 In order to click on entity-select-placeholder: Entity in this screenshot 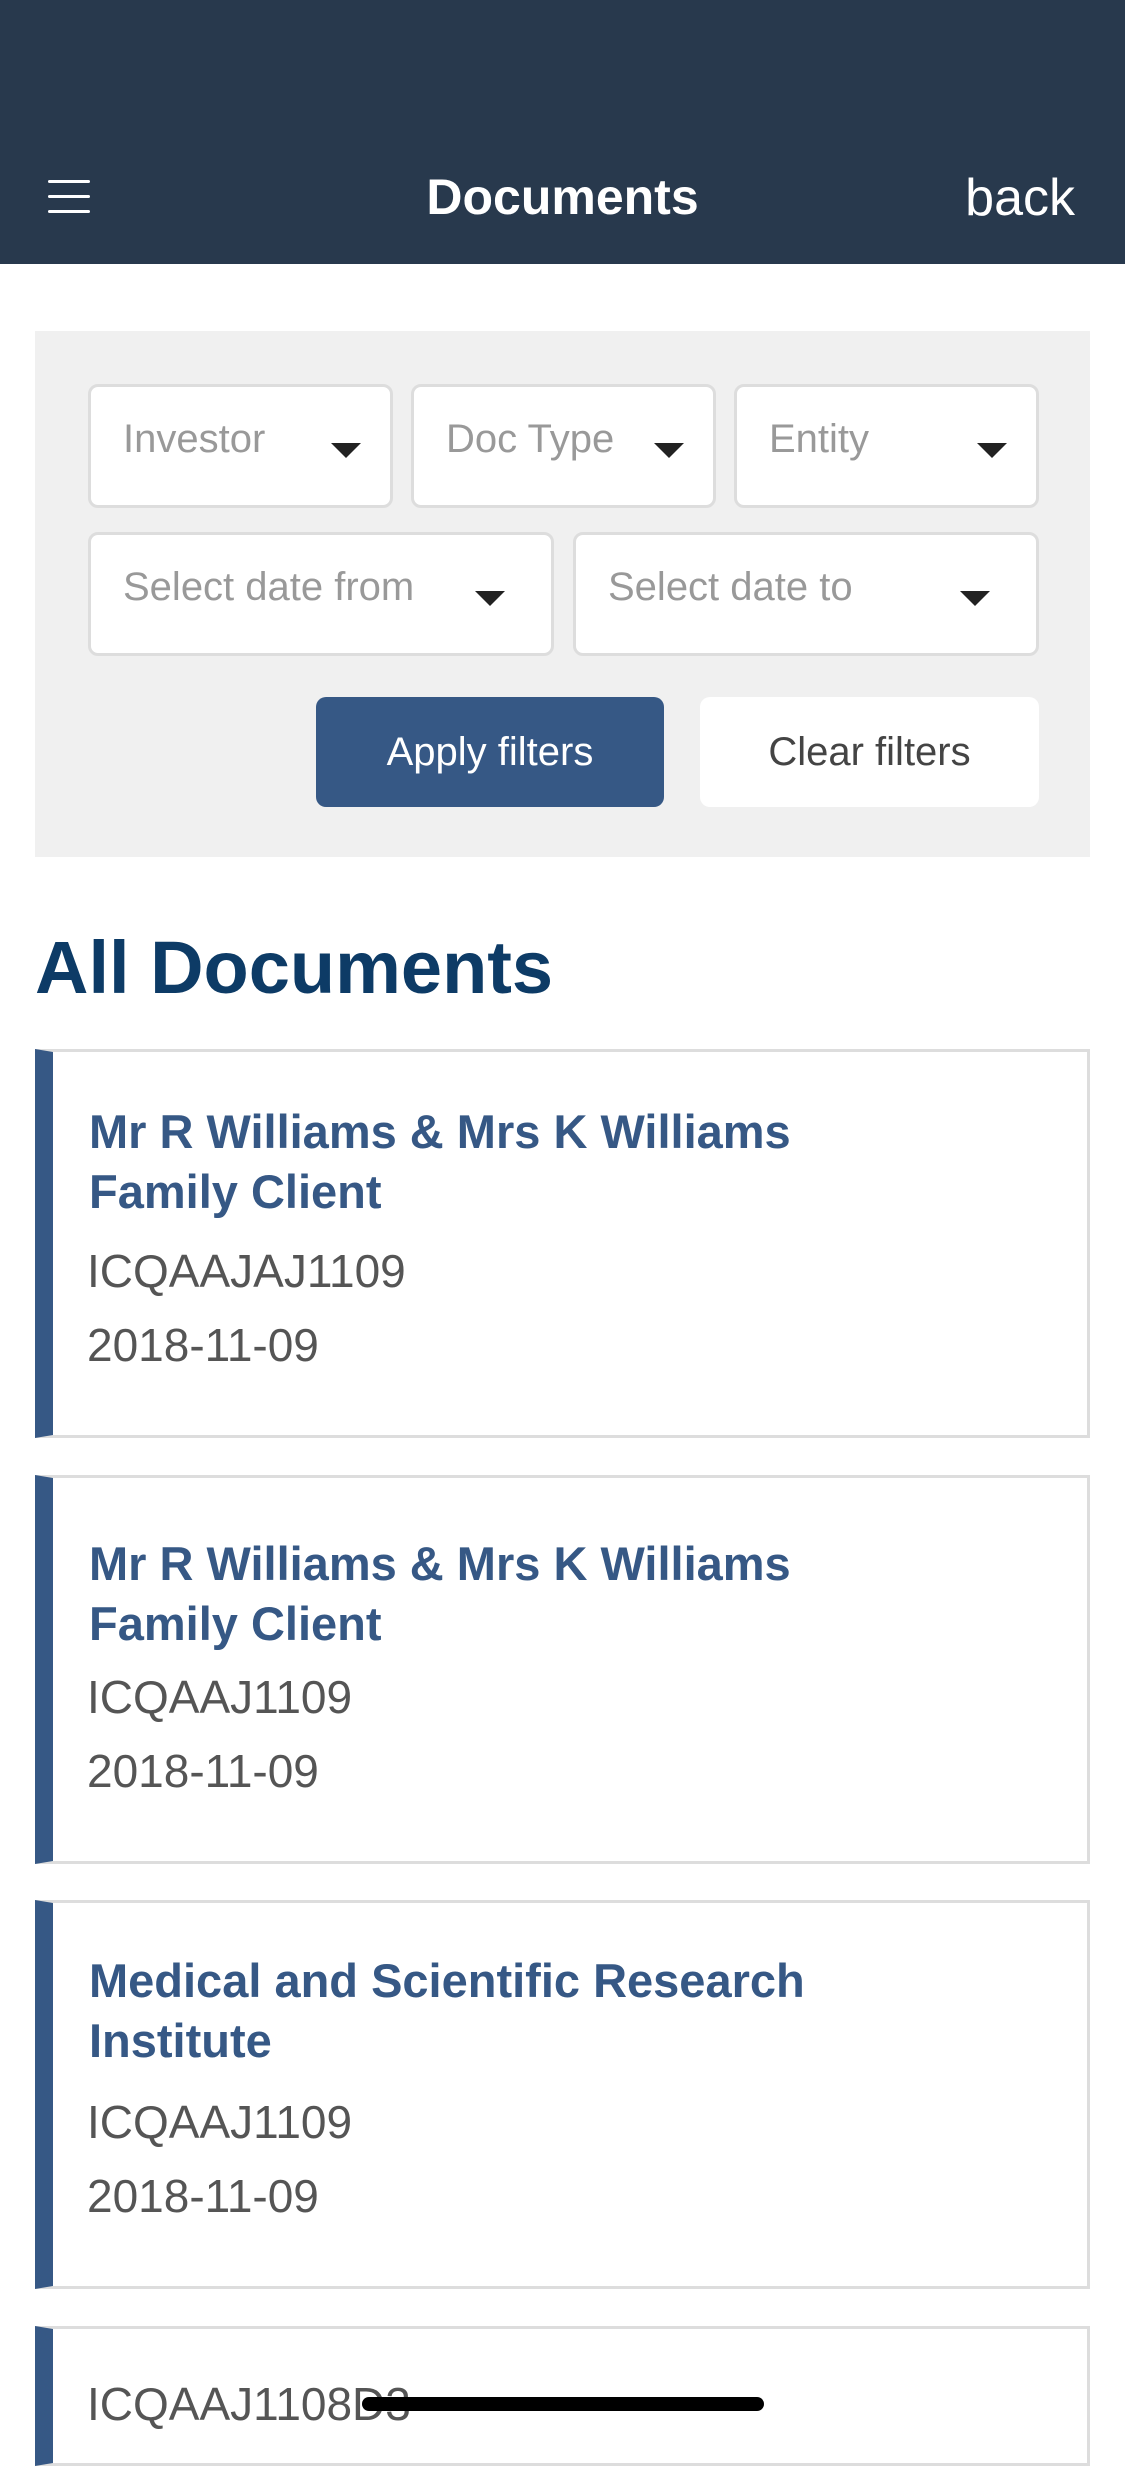, I will do `click(819, 439)`.